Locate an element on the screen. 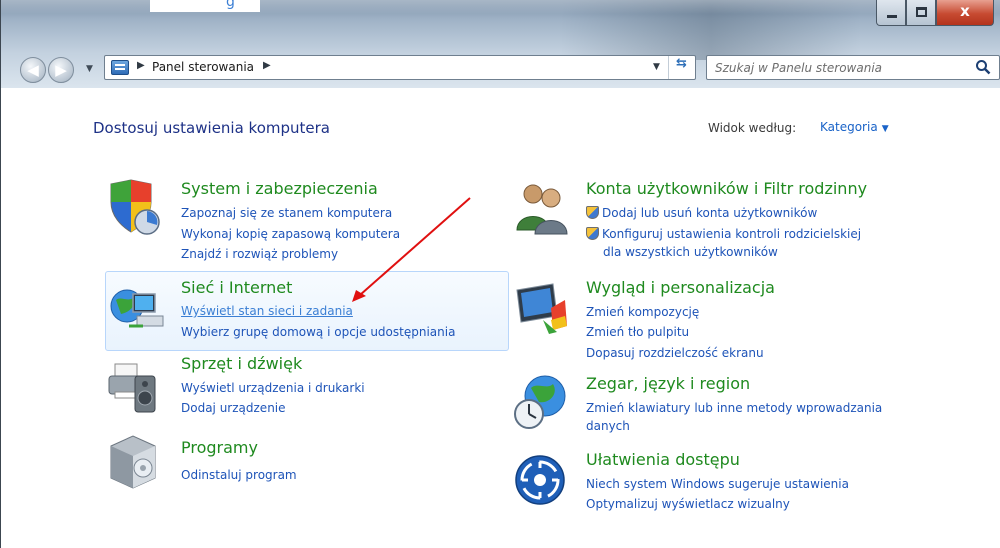 The height and width of the screenshot is (548, 1000). link-parental-controls-cont: dla wszystkich użytkowników is located at coordinates (690, 252).